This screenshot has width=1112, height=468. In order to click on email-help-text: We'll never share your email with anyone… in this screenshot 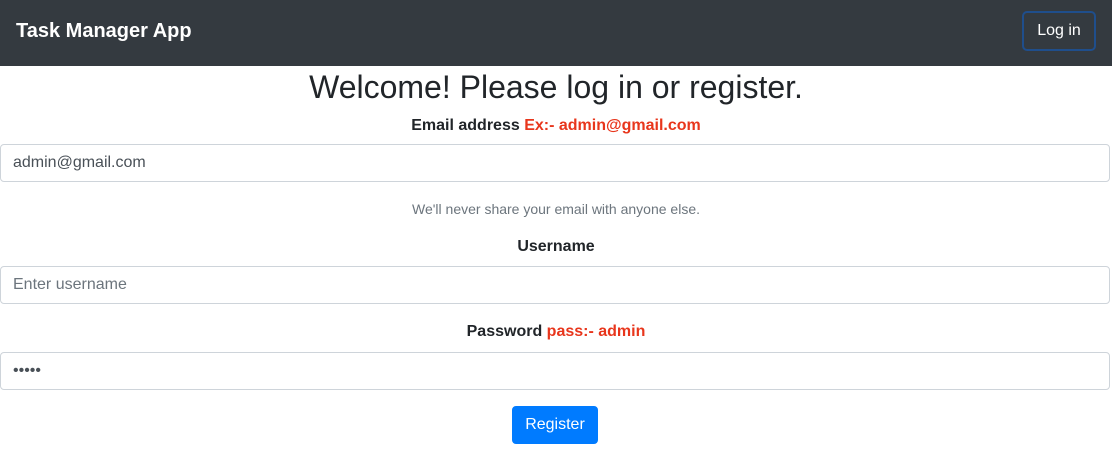, I will do `click(556, 209)`.